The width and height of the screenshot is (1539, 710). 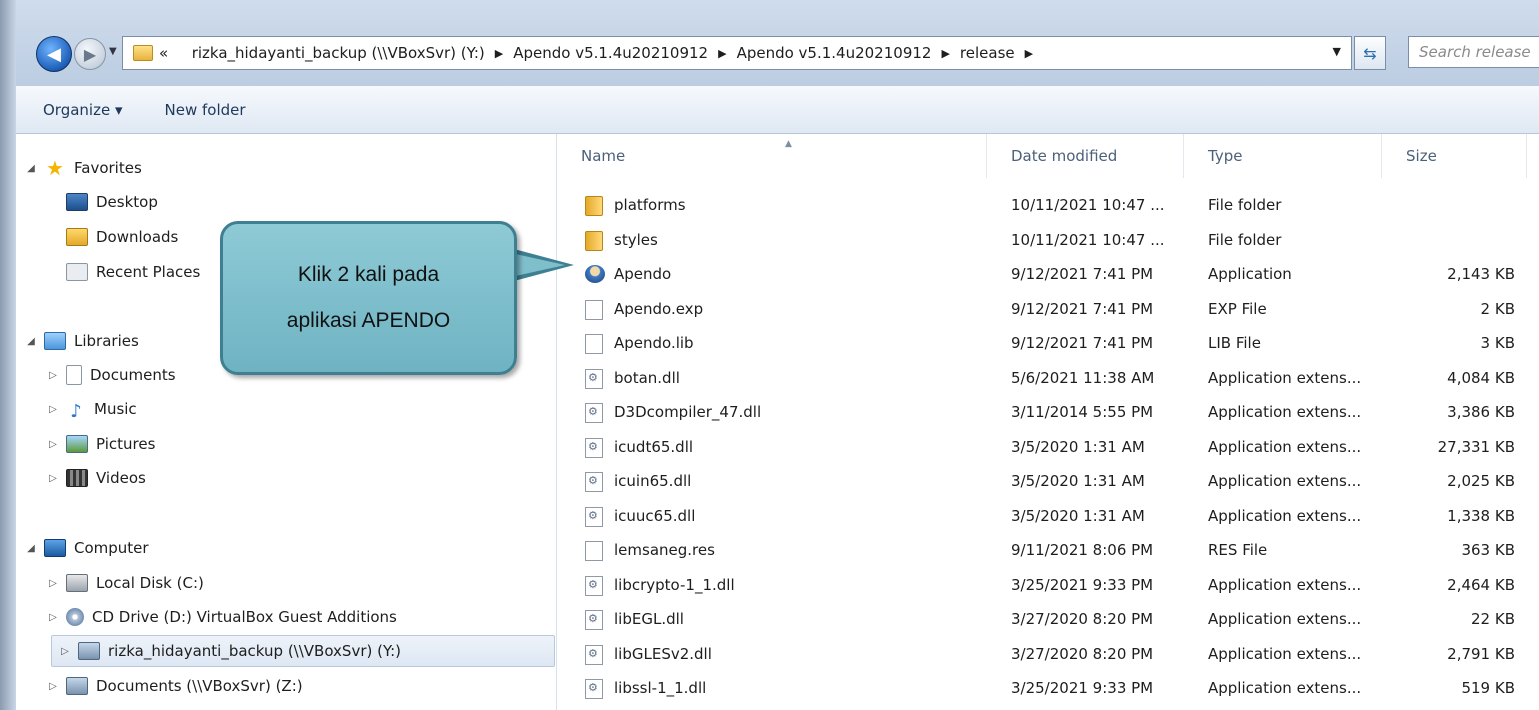 What do you see at coordinates (594, 344) in the screenshot?
I see `file-icon` at bounding box center [594, 344].